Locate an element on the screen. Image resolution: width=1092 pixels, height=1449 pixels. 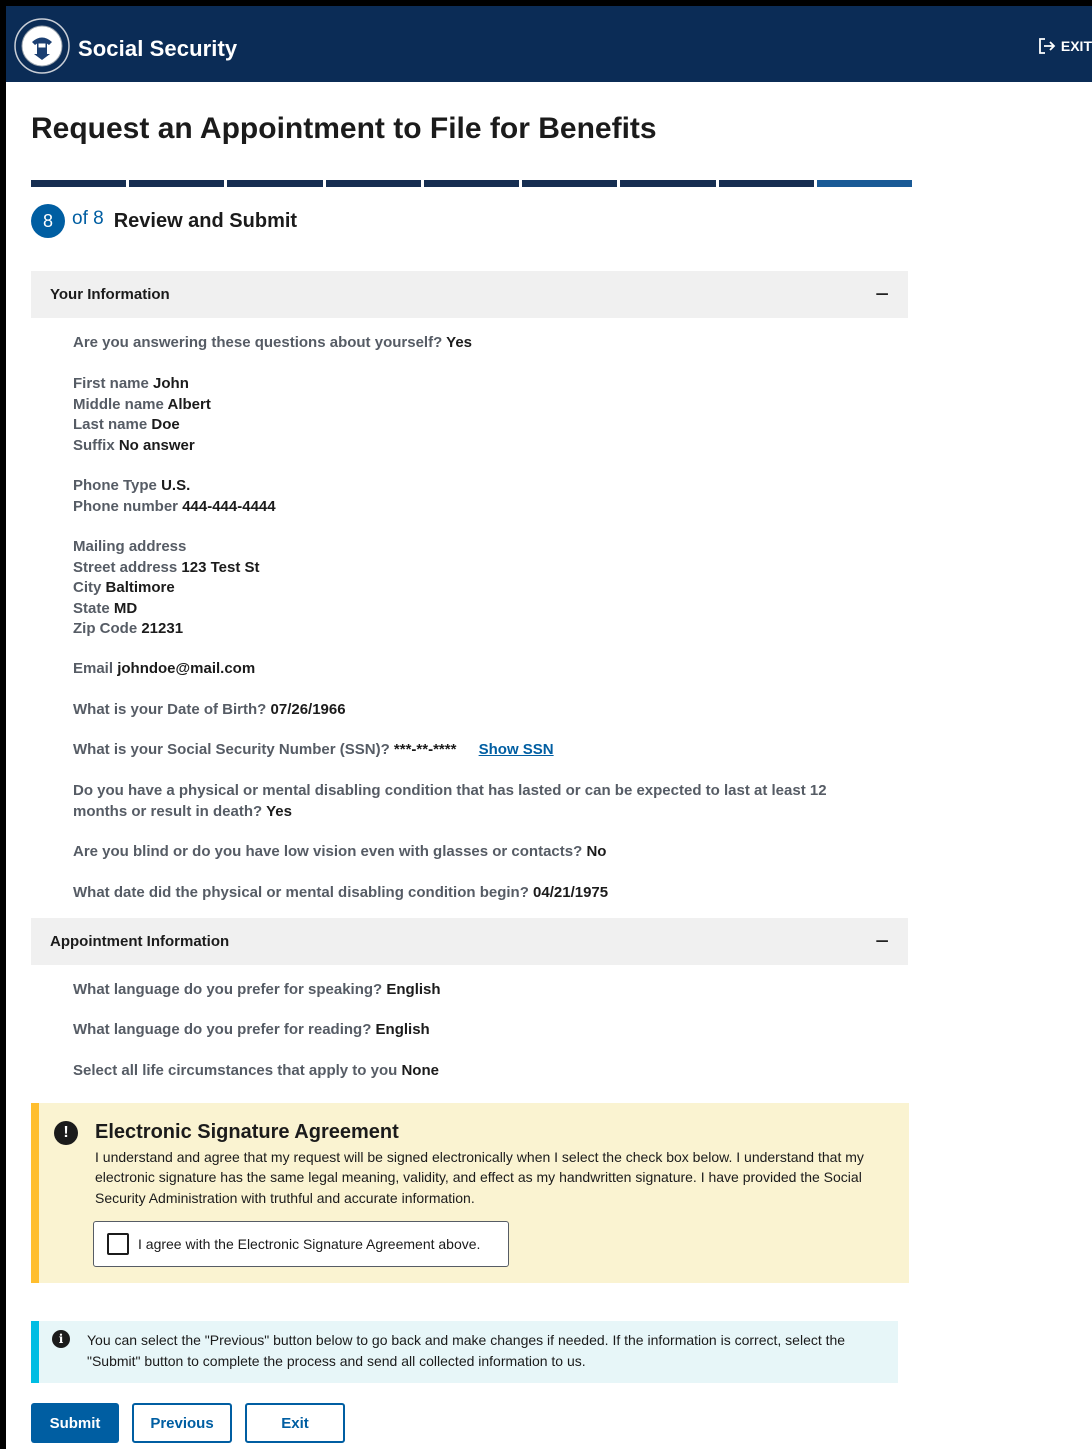
accordion-heading: Appointment Information is located at coordinates (140, 941).